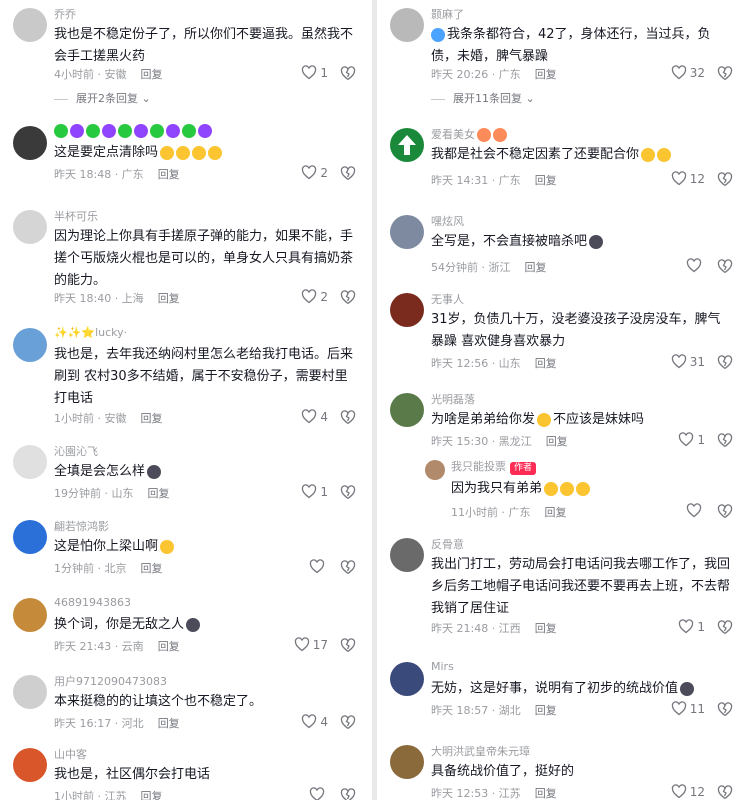  I want to click on comment-username: 用户9712090473083, so click(110, 681).